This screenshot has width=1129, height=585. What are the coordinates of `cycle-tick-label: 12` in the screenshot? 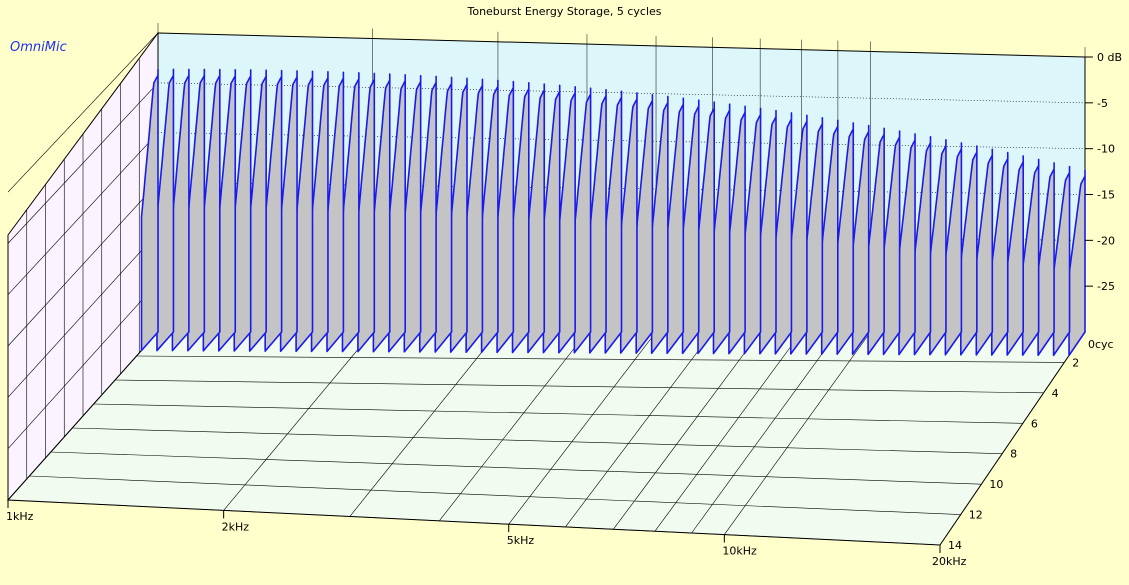 It's located at (976, 515).